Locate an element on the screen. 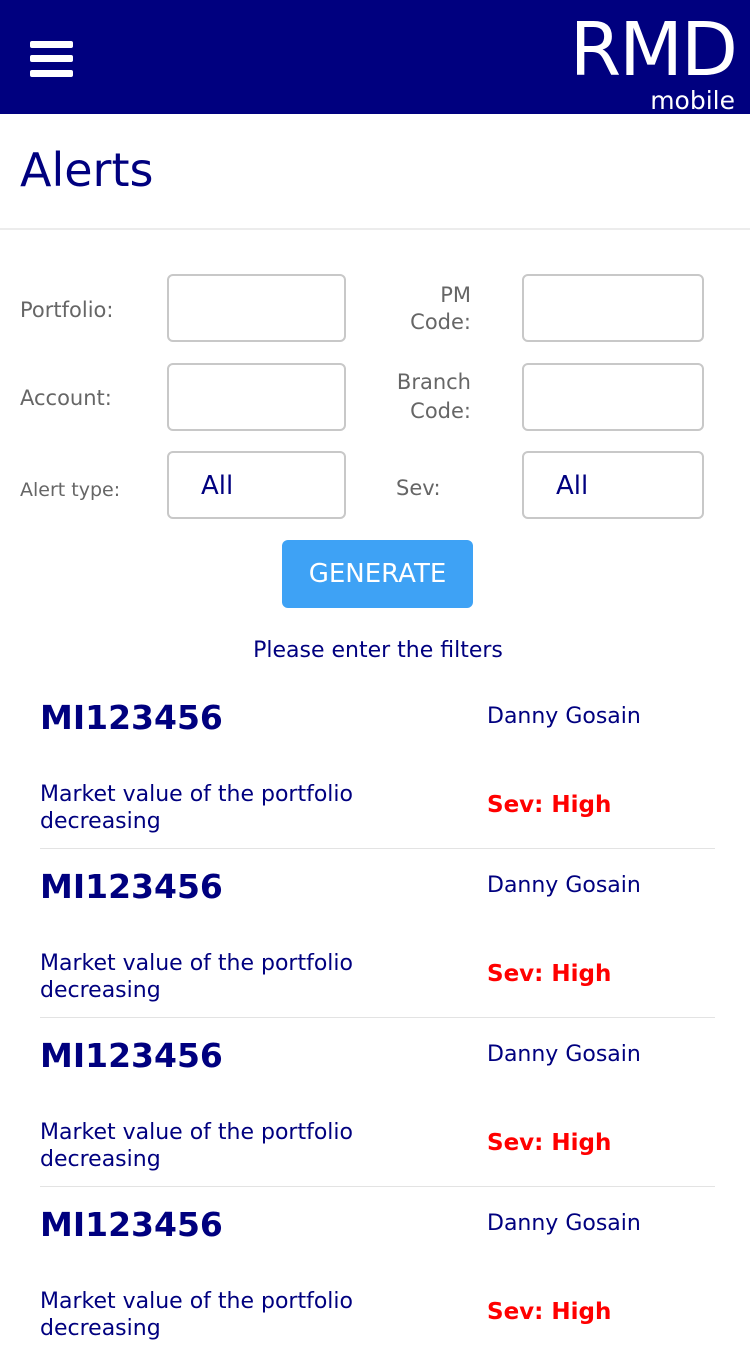  generate-button: GENERATE is located at coordinates (377, 574).